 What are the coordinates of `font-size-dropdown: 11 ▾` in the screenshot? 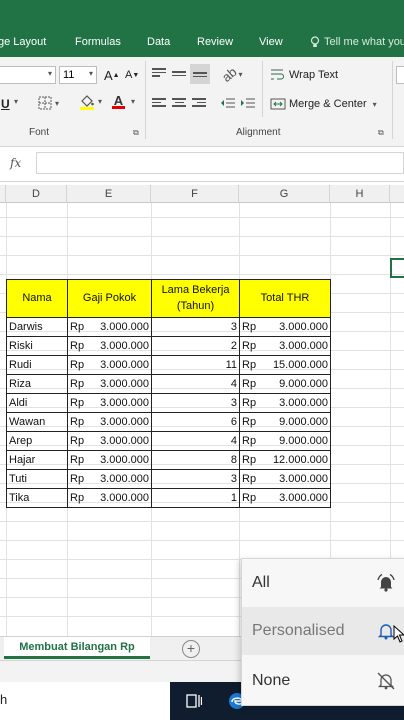 It's located at (78, 75).